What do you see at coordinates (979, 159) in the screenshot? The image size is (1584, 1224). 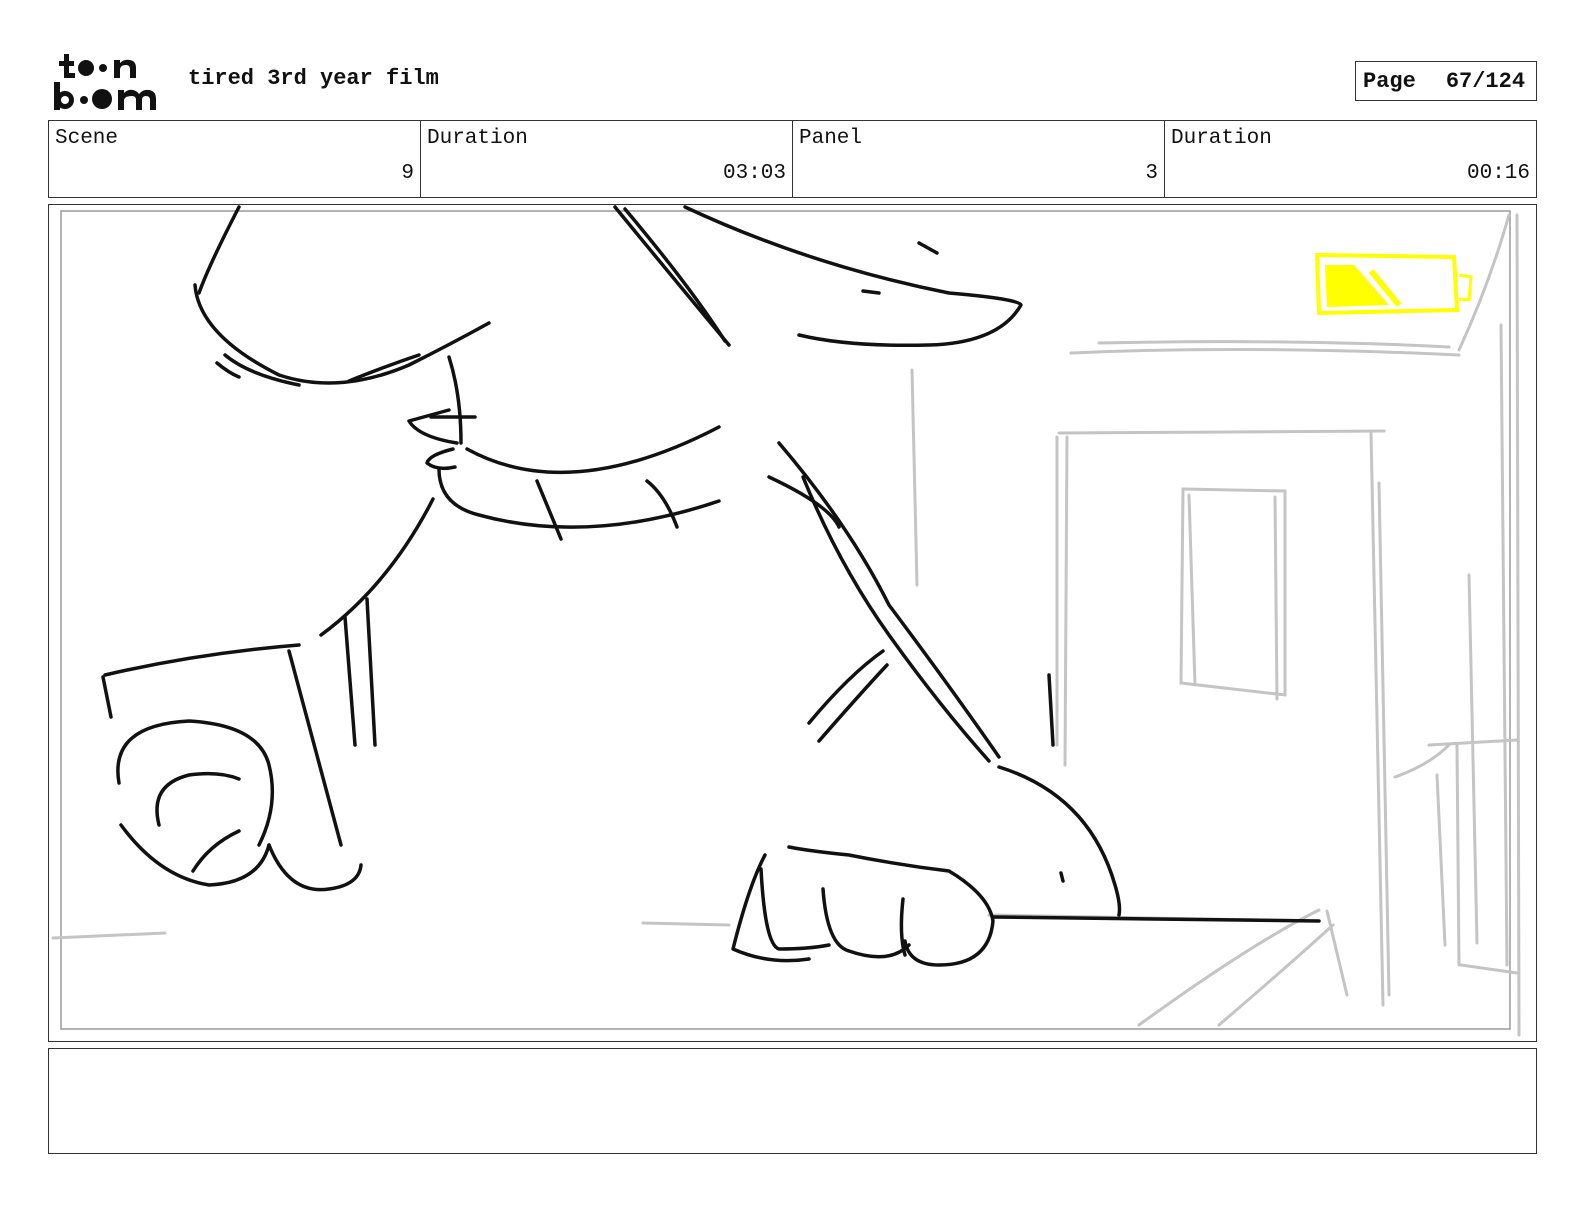 I see `panel-cell: Panel 3` at bounding box center [979, 159].